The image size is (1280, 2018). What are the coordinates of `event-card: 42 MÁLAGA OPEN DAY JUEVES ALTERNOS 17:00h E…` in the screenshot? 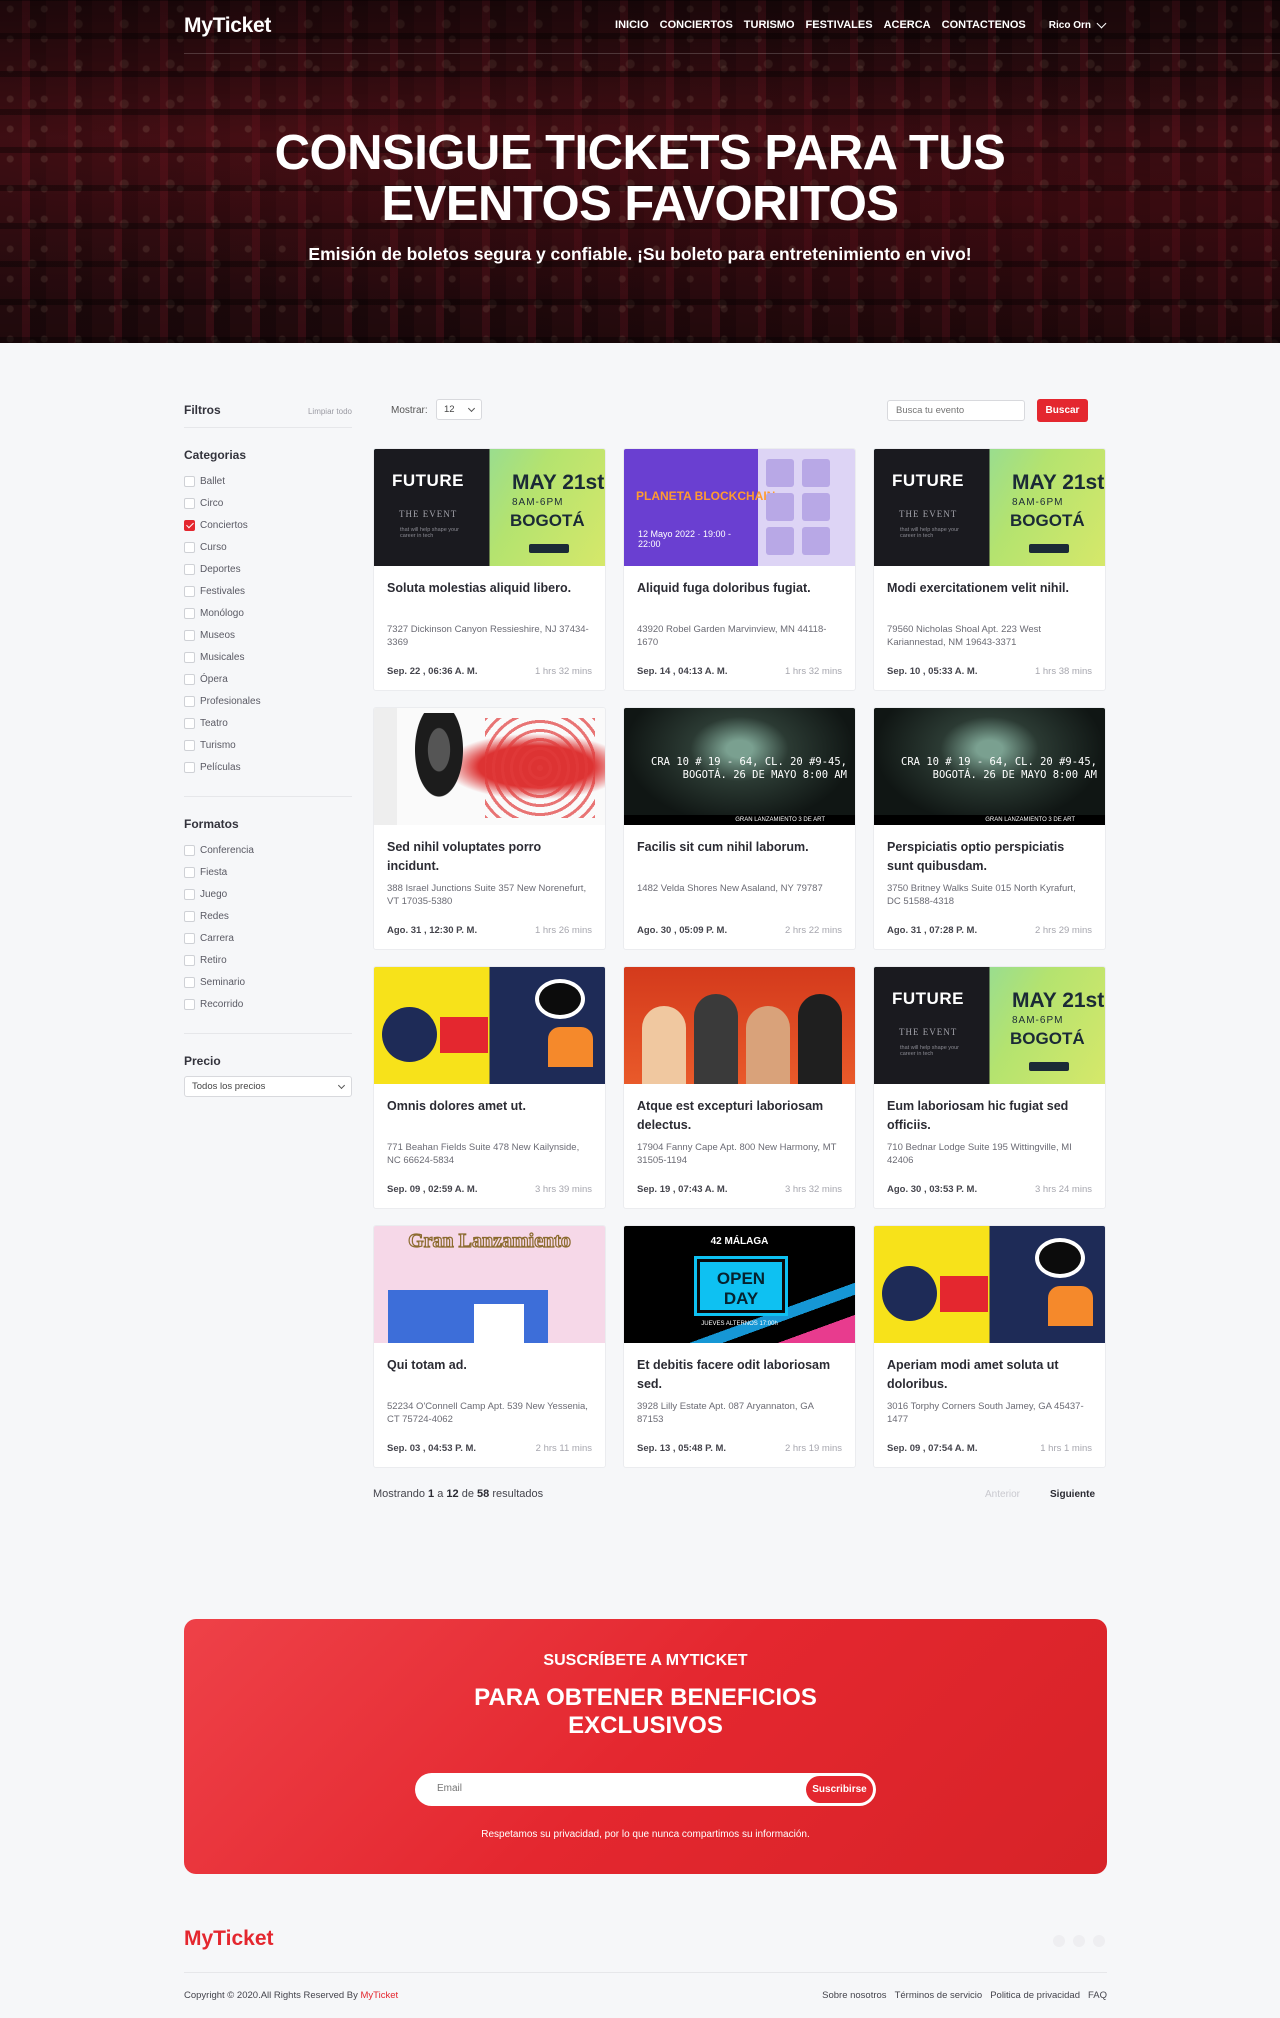 It's located at (739, 1346).